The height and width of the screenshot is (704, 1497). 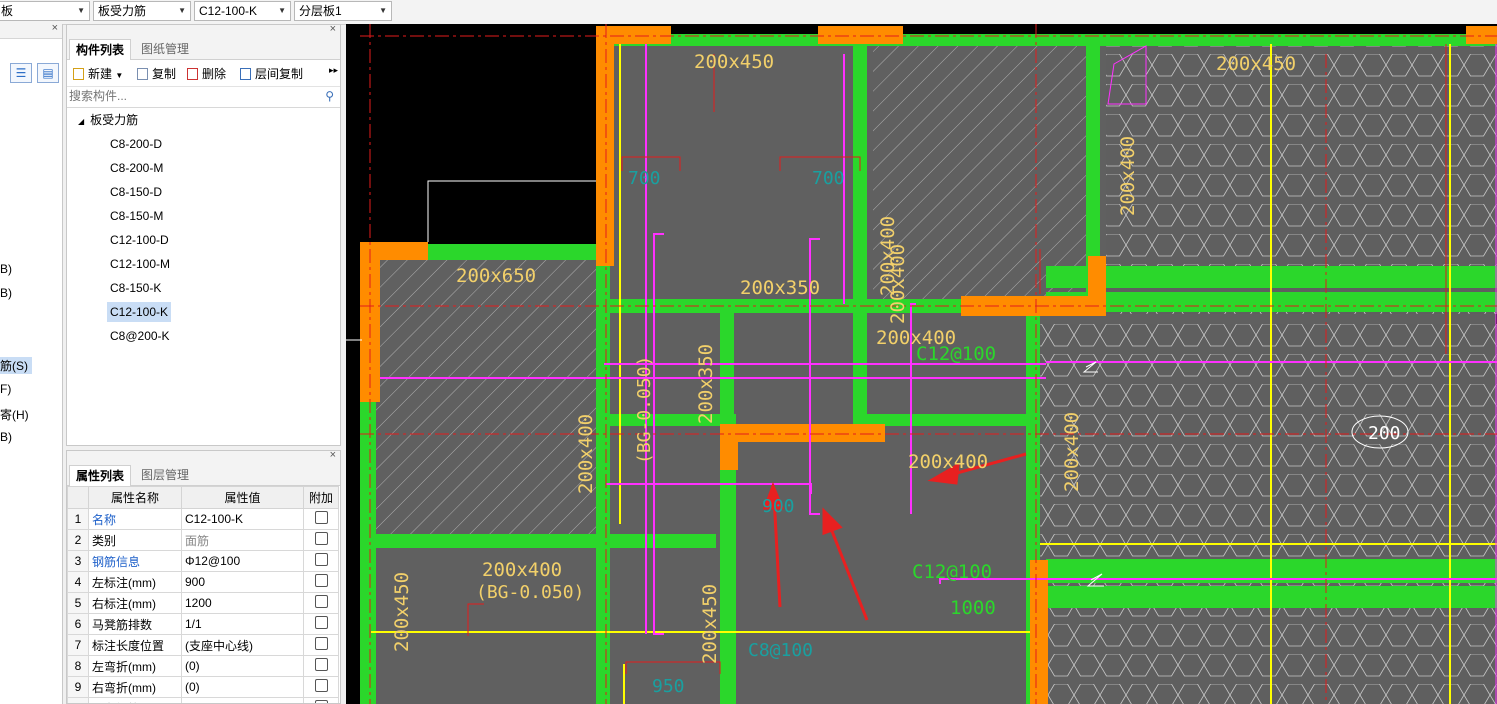 I want to click on delete-button: 删除, so click(x=206, y=73).